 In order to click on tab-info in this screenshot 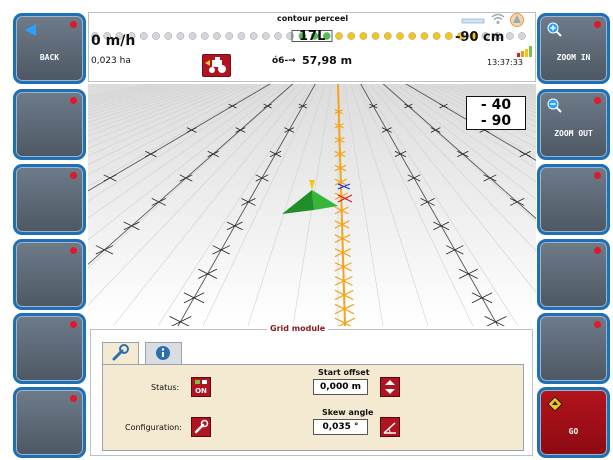, I will do `click(163, 353)`.